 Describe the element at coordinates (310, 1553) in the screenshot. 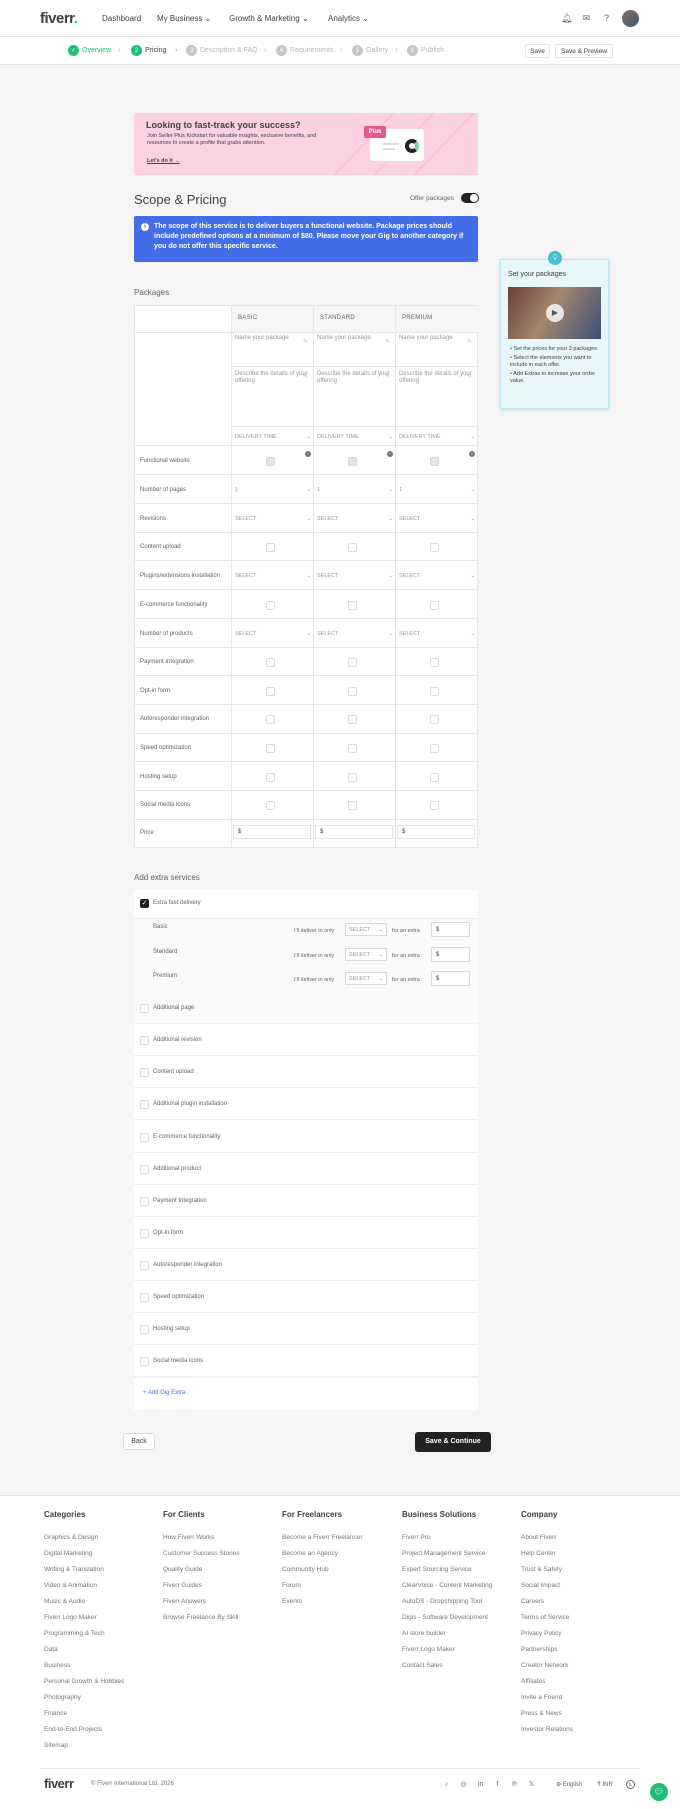

I see `footer-link: Become an Agency` at that location.